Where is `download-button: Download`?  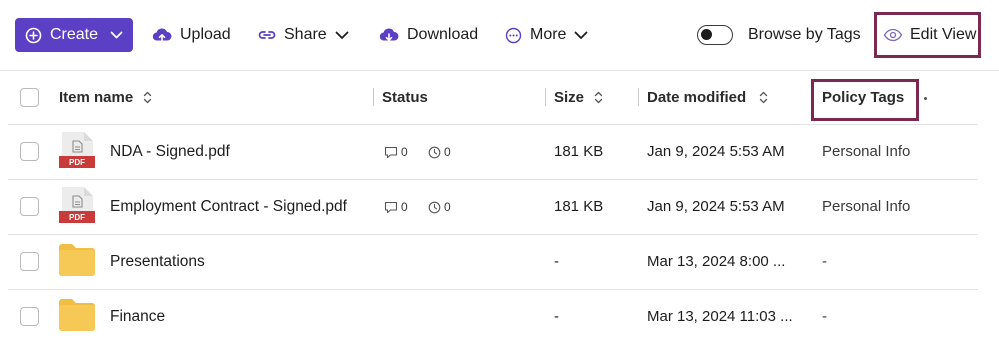
download-button: Download is located at coordinates (428, 35).